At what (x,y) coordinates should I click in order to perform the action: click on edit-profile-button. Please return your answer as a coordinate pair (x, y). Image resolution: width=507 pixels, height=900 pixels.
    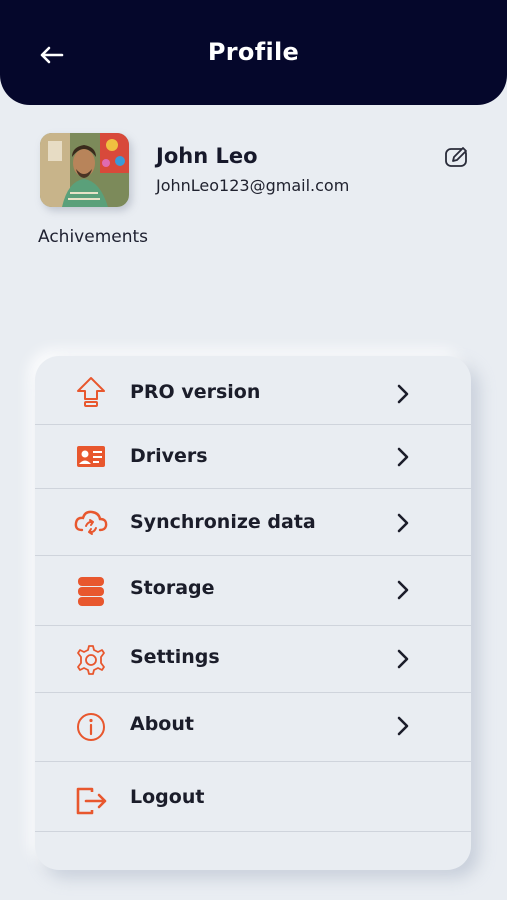
    Looking at the image, I should click on (457, 157).